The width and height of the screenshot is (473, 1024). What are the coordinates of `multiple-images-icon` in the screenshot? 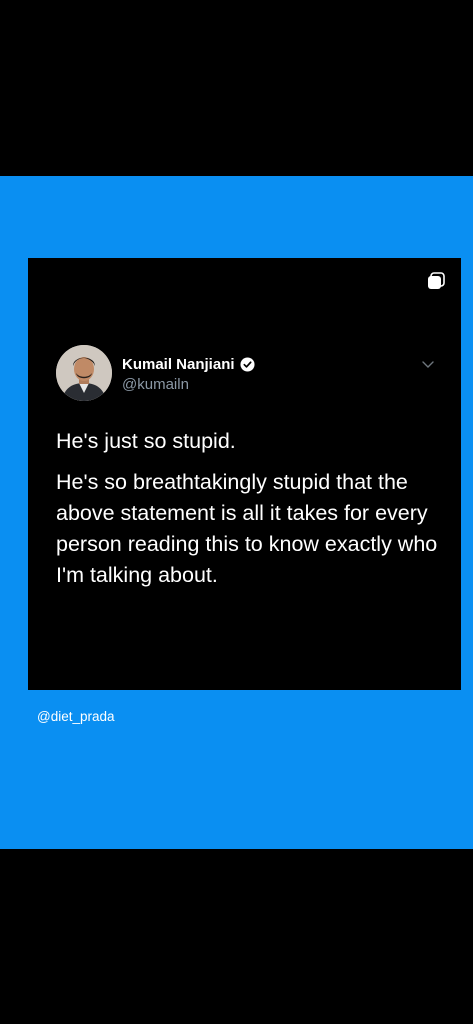 It's located at (436, 281).